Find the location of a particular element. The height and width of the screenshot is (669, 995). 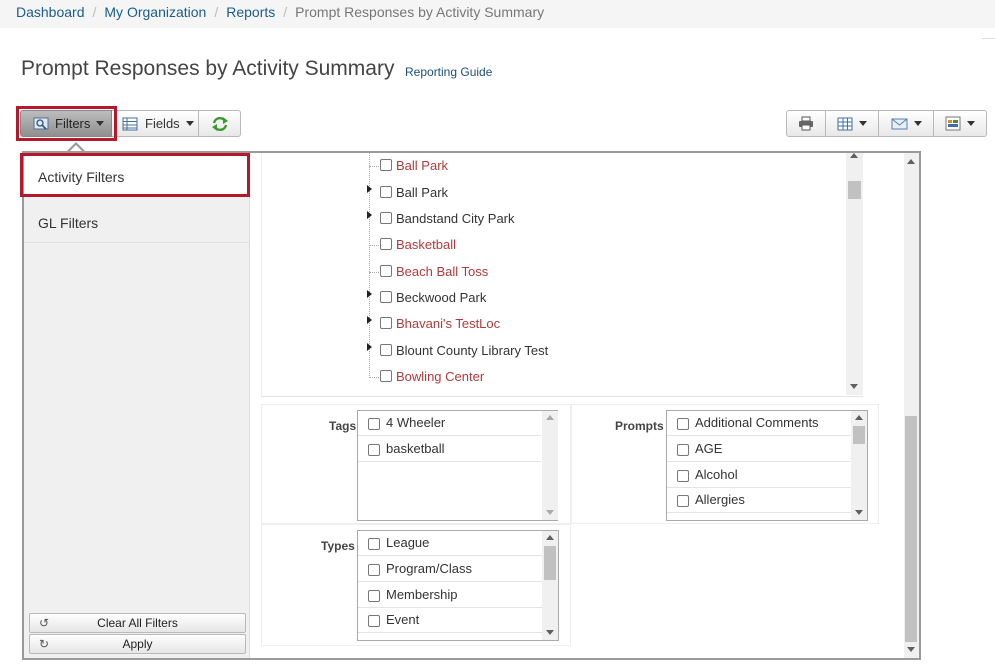

tags-listbox: 4 Wheeler basketball is located at coordinates (457, 465).